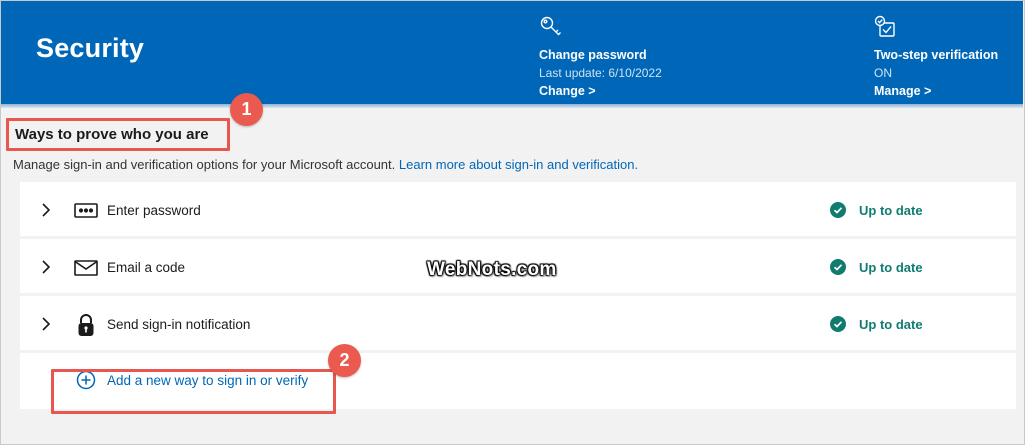 This screenshot has height=445, width=1025. What do you see at coordinates (154, 210) in the screenshot?
I see `method-label: Enter password` at bounding box center [154, 210].